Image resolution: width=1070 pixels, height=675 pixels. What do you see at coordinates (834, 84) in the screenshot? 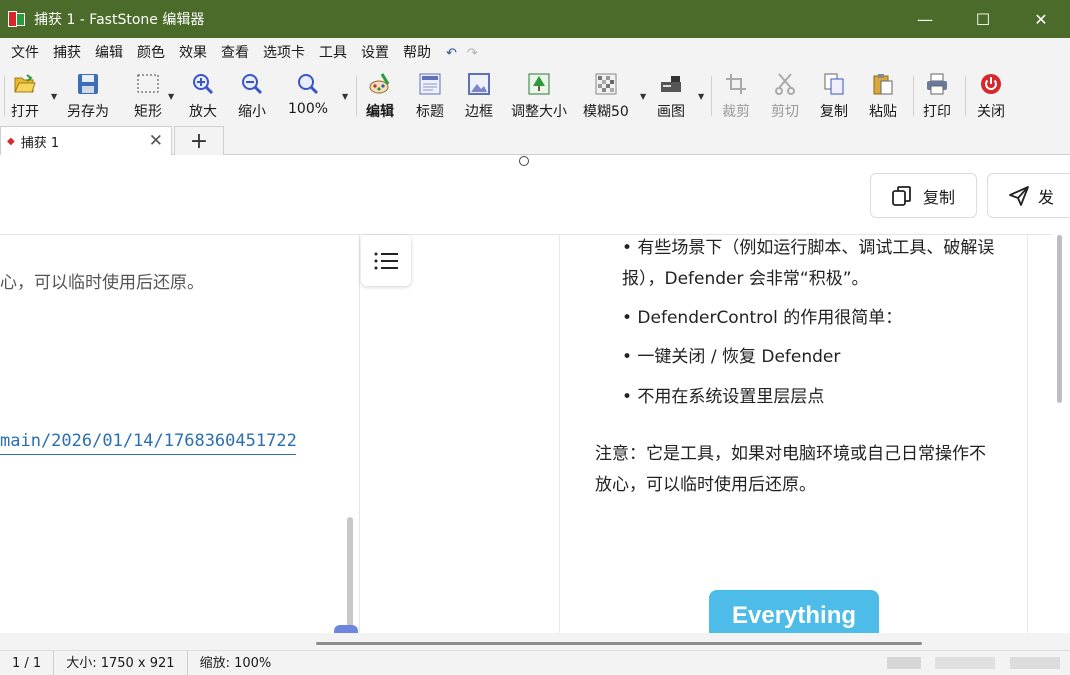
I see `copy-pages-icon` at bounding box center [834, 84].